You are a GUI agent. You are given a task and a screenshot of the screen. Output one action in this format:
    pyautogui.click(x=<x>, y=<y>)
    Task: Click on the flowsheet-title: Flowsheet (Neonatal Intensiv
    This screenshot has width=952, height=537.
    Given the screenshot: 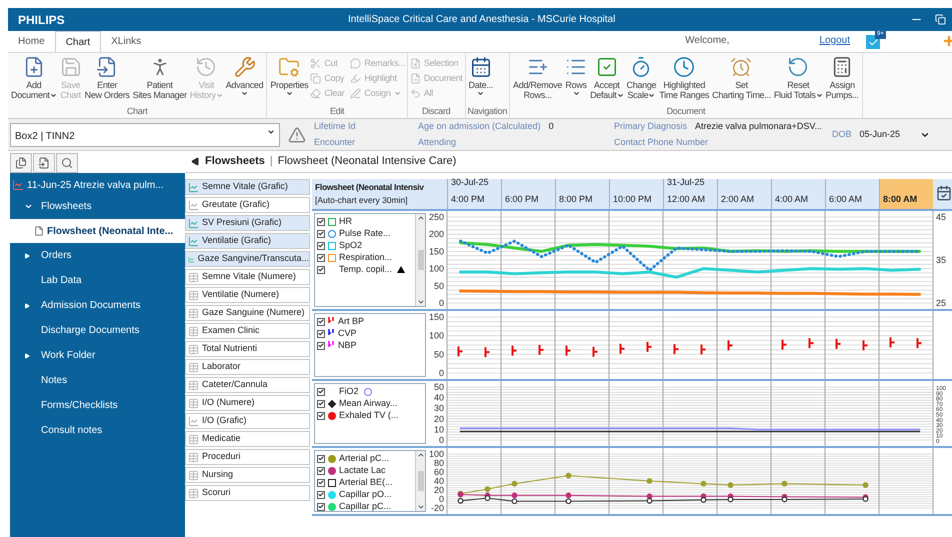 What is the action you would take?
    pyautogui.click(x=370, y=187)
    